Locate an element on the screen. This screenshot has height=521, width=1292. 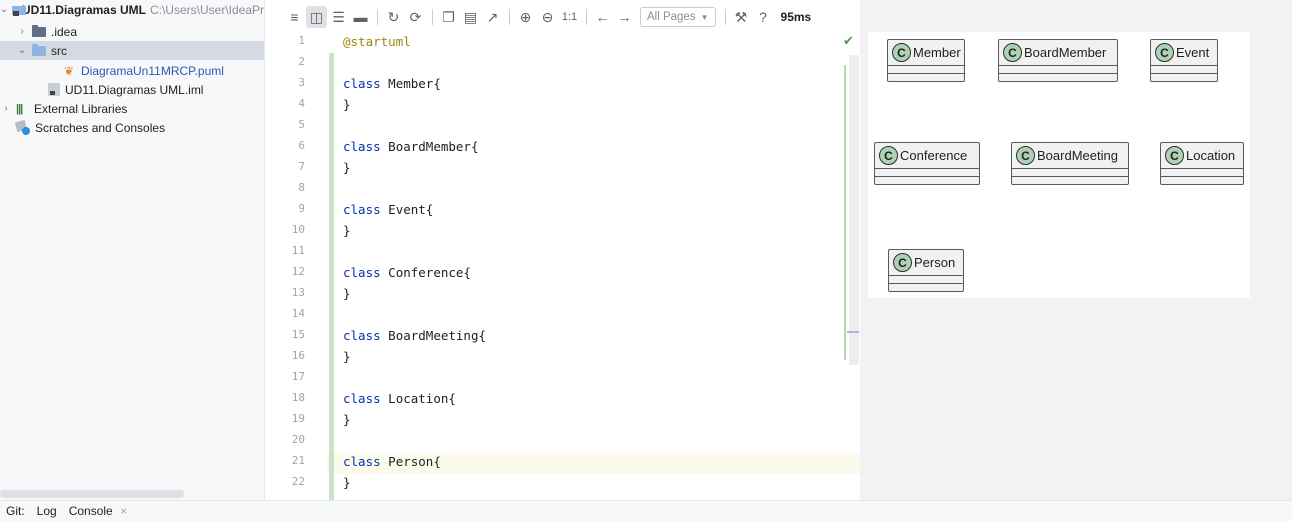
code-line: class Event{ is located at coordinates (388, 209).